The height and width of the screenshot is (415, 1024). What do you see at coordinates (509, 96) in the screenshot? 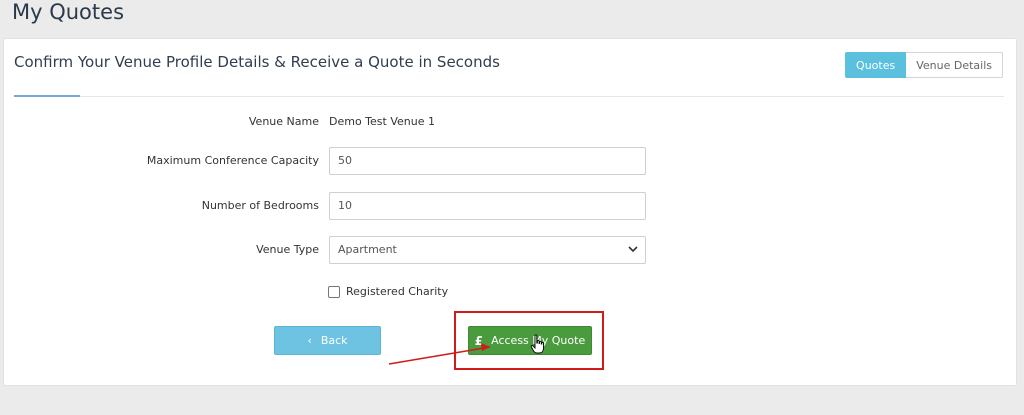
I see `heading-divider` at bounding box center [509, 96].